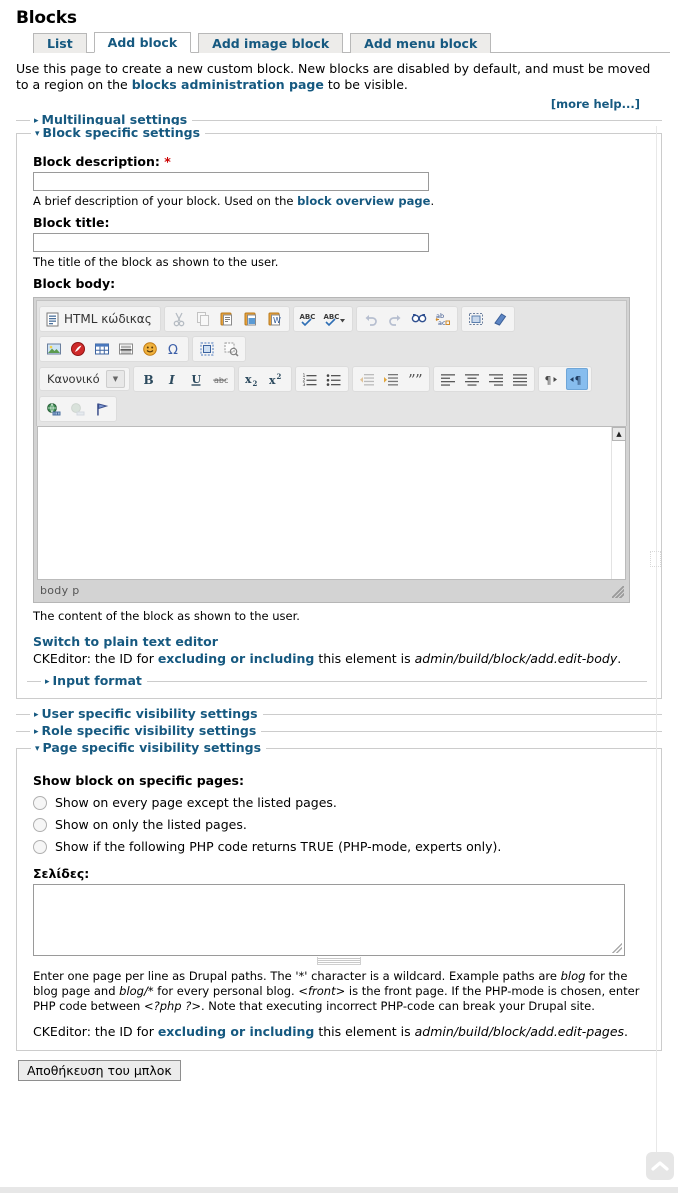 Image resolution: width=678 pixels, height=1193 pixels. I want to click on fieldset-block-specific-legend: ▾ Block specific settings, so click(118, 132).